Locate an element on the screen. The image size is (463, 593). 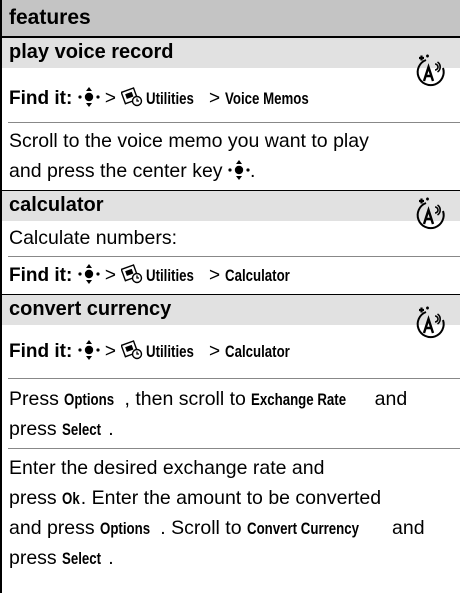
find-it-convert-currency: Find it: > Utilities > Calculator is located at coordinates (156, 351).